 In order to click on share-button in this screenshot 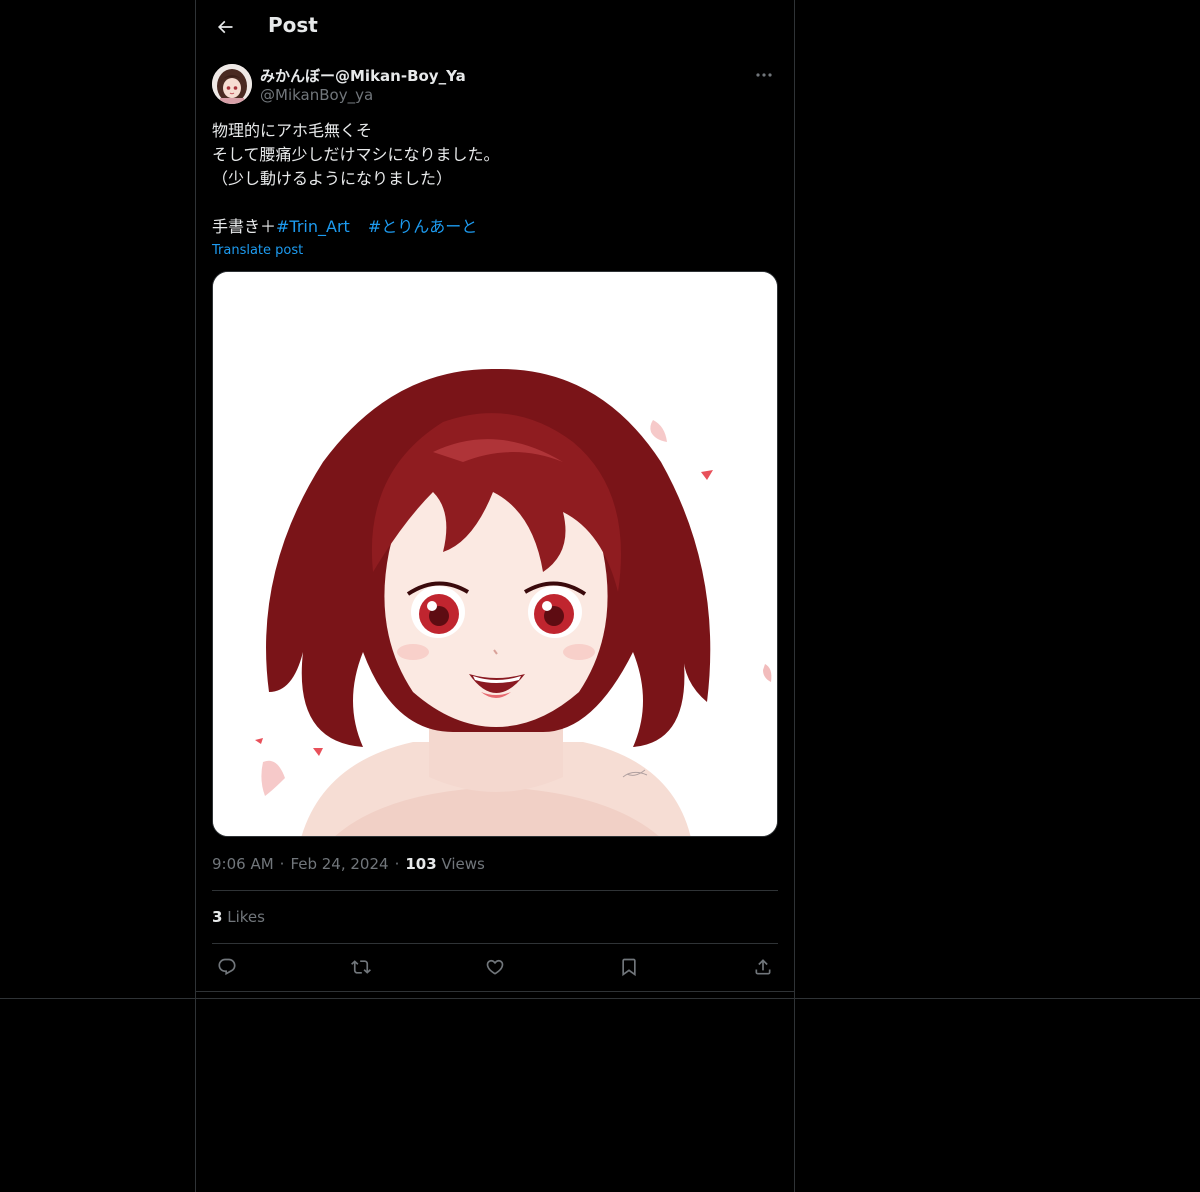, I will do `click(763, 967)`.